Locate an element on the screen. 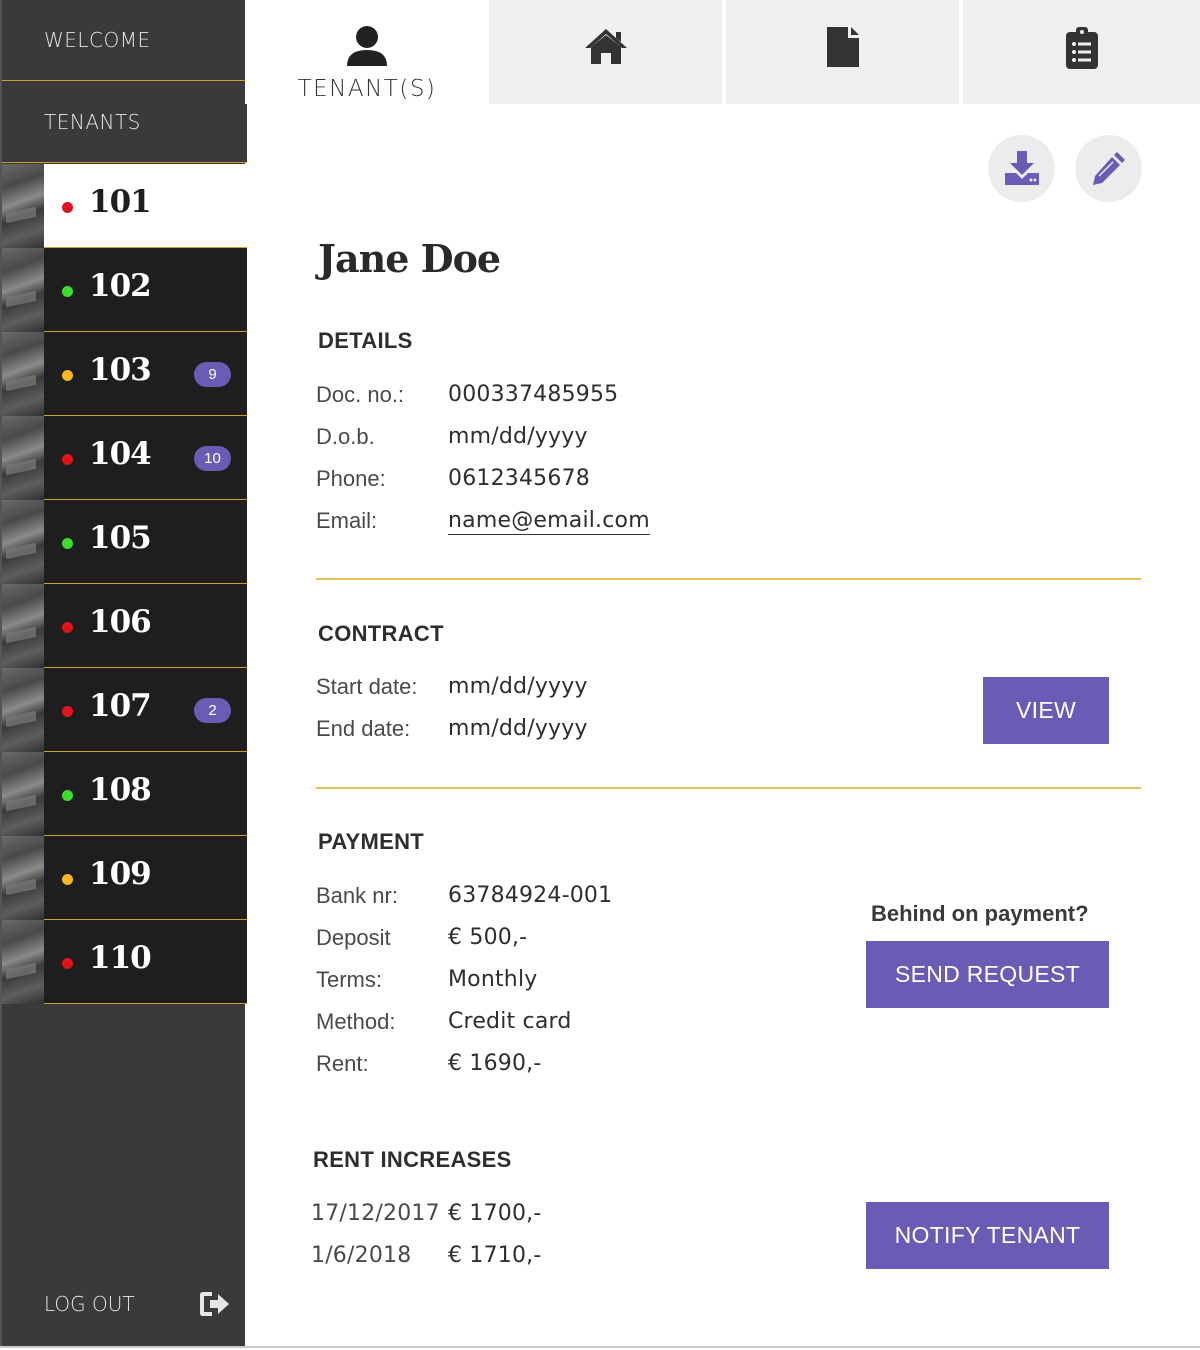 The height and width of the screenshot is (1350, 1200). tab-tasks is located at coordinates (1081, 52).